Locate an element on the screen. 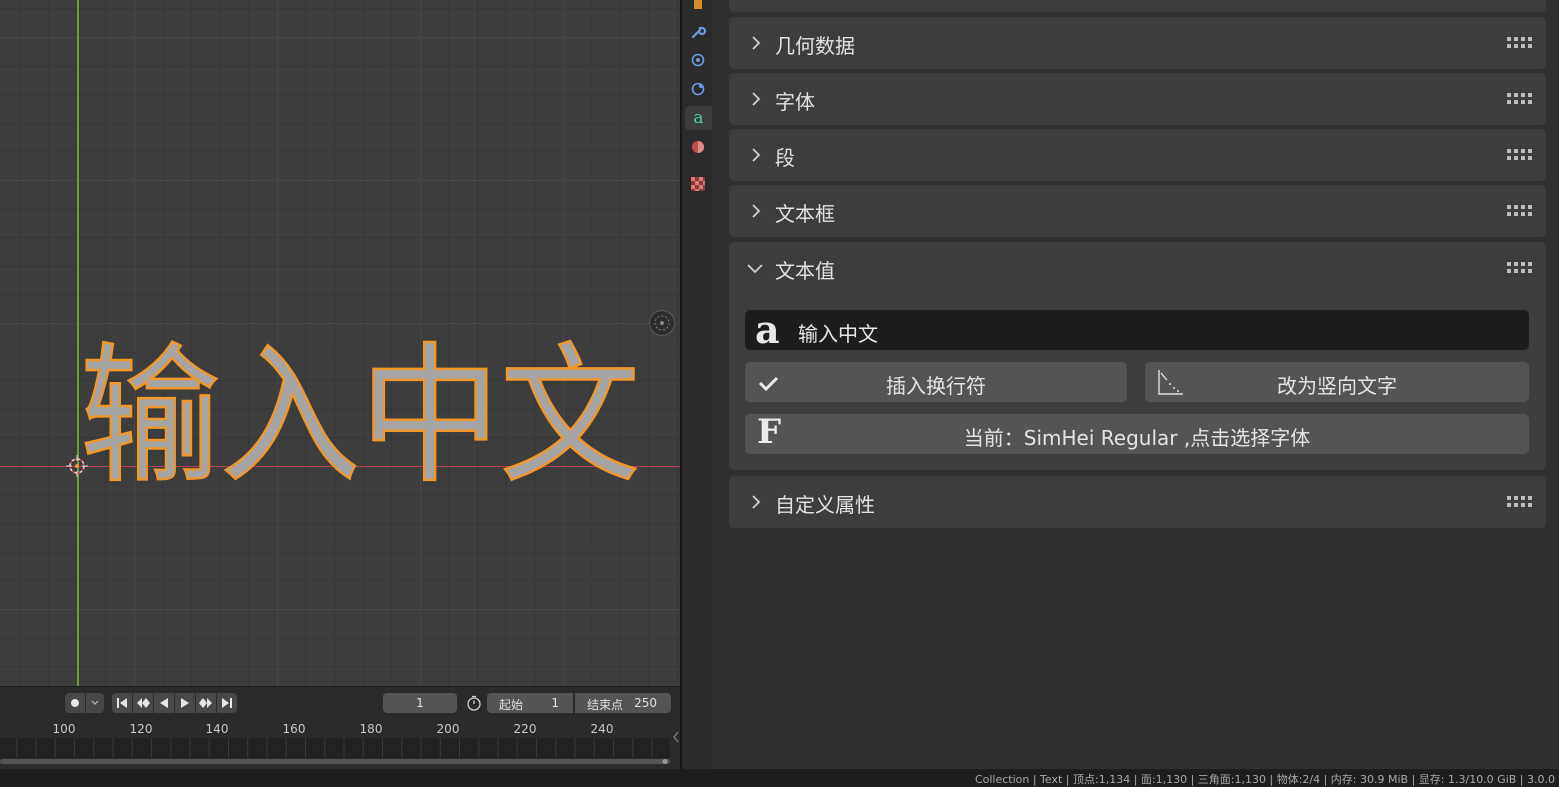  3d-cursor-icon is located at coordinates (77, 466).